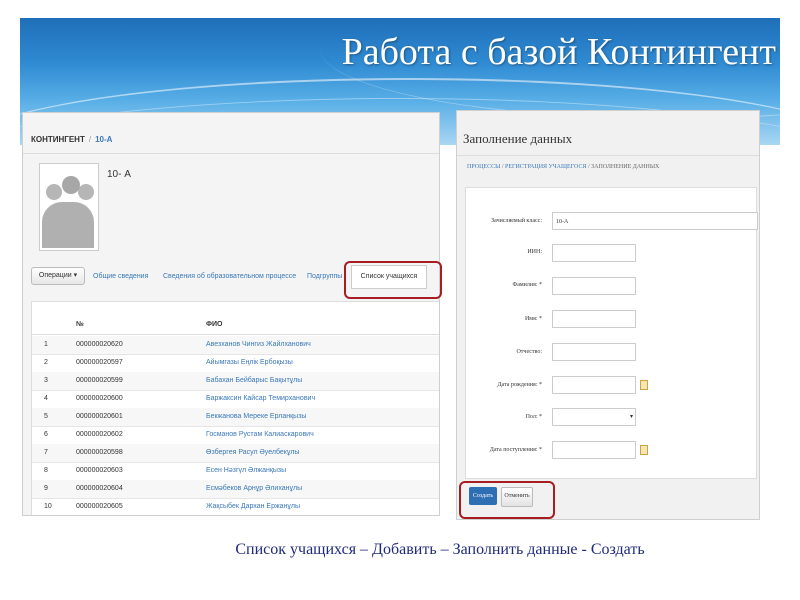  I want to click on row-id: 000000020620, so click(99, 344).